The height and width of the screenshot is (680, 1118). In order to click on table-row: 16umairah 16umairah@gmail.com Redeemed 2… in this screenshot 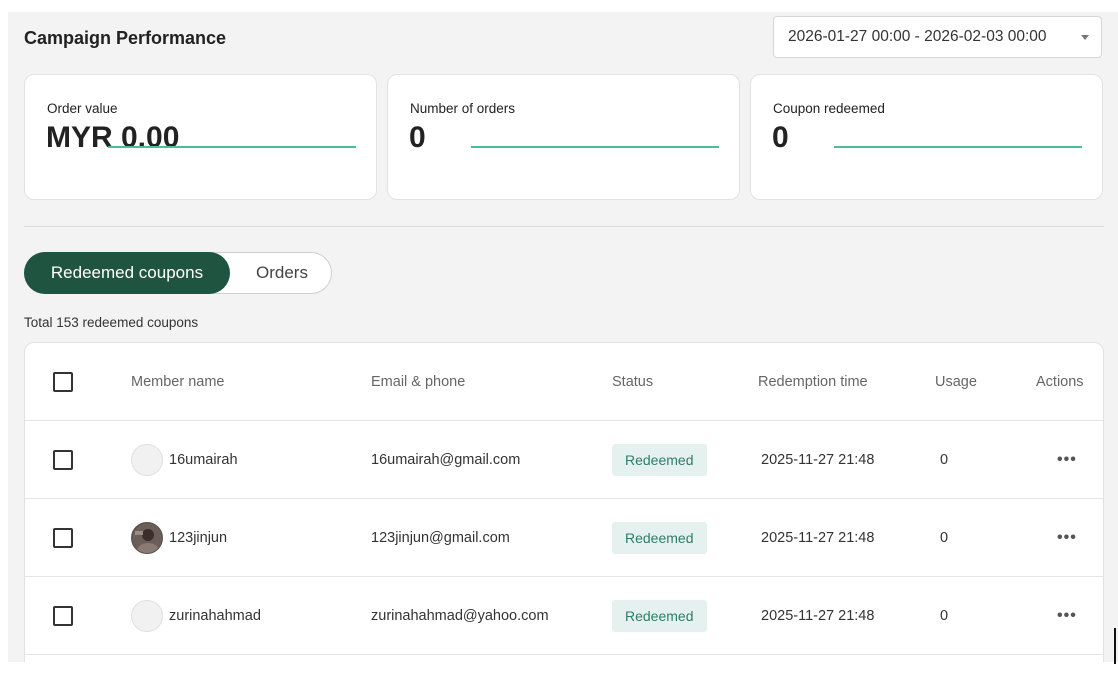, I will do `click(564, 460)`.